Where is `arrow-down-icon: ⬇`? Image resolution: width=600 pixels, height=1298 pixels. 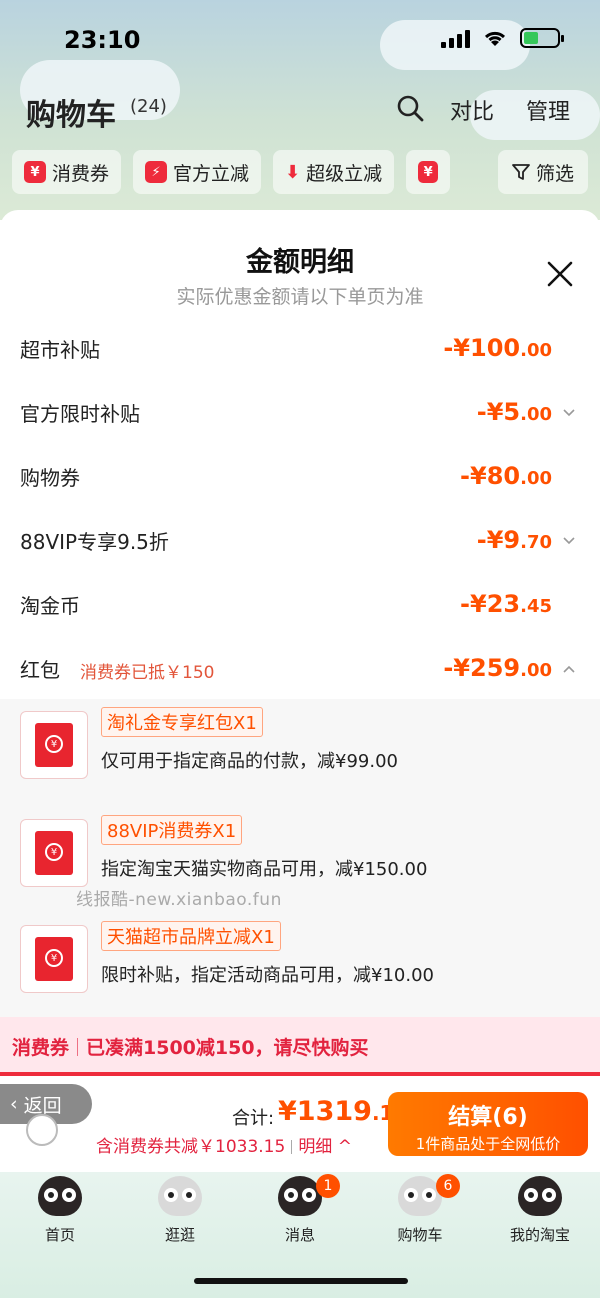
arrow-down-icon: ⬇ is located at coordinates (293, 172).